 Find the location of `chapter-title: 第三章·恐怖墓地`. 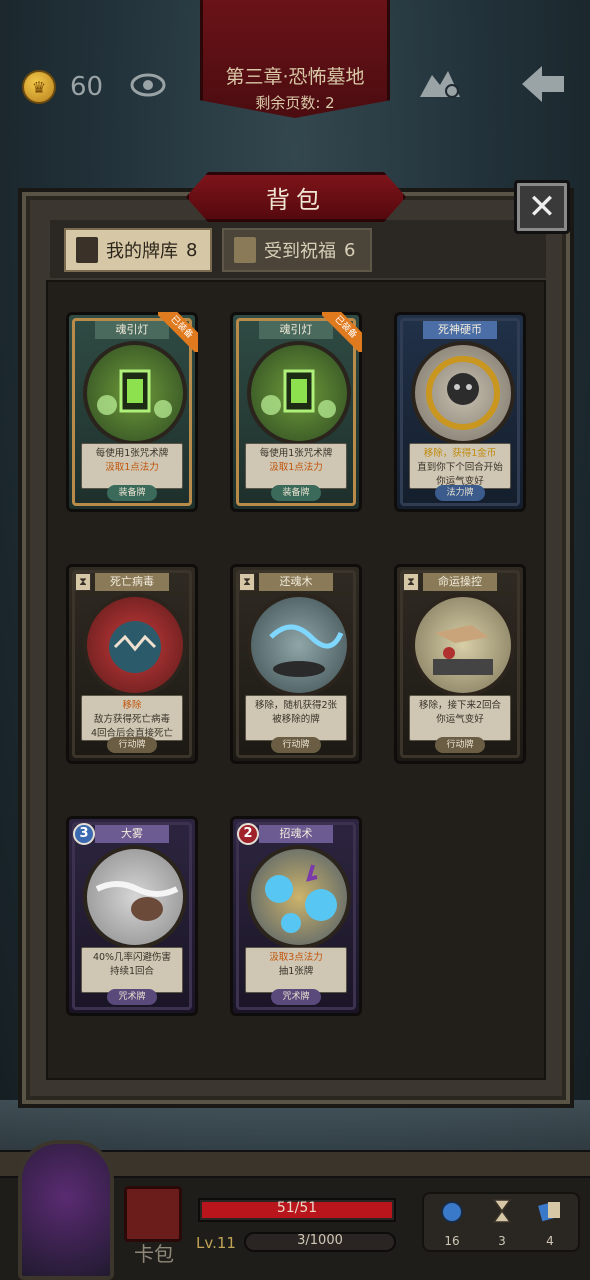

chapter-title: 第三章·恐怖墓地 is located at coordinates (295, 77).